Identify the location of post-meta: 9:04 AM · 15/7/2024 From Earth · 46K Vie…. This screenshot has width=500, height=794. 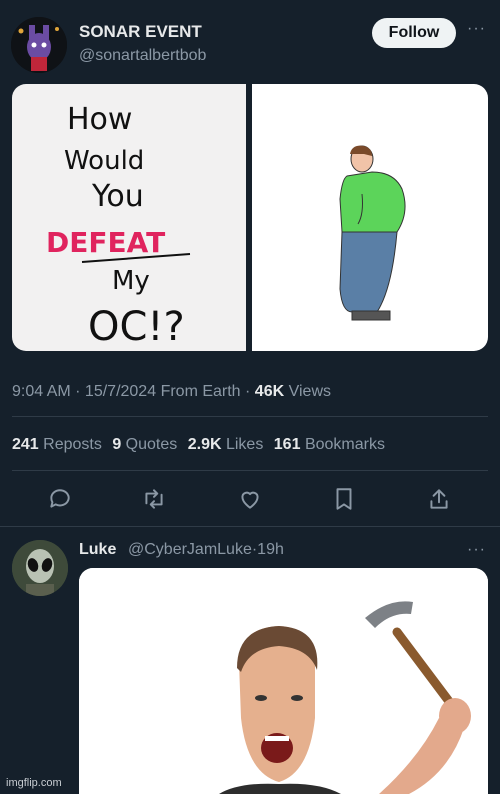
(171, 391).